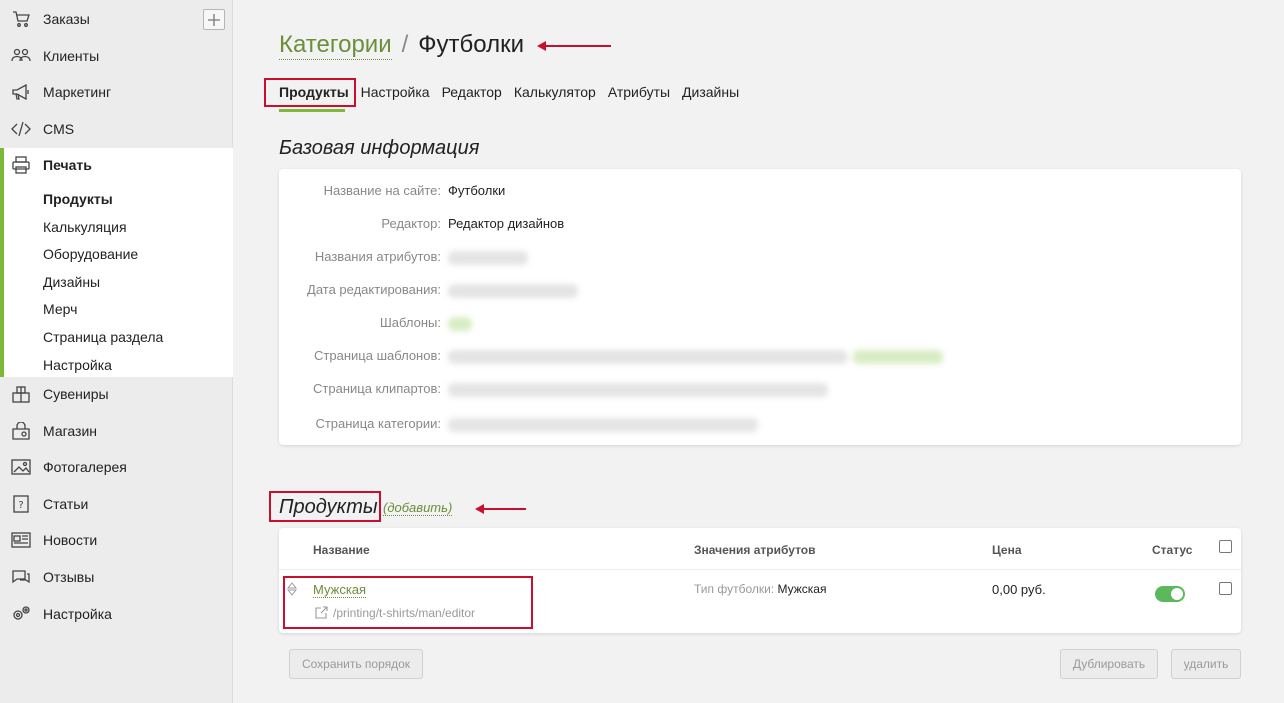 The width and height of the screenshot is (1284, 703). I want to click on info-row-editor: Редактор: Редактор дизайнов, so click(760, 226).